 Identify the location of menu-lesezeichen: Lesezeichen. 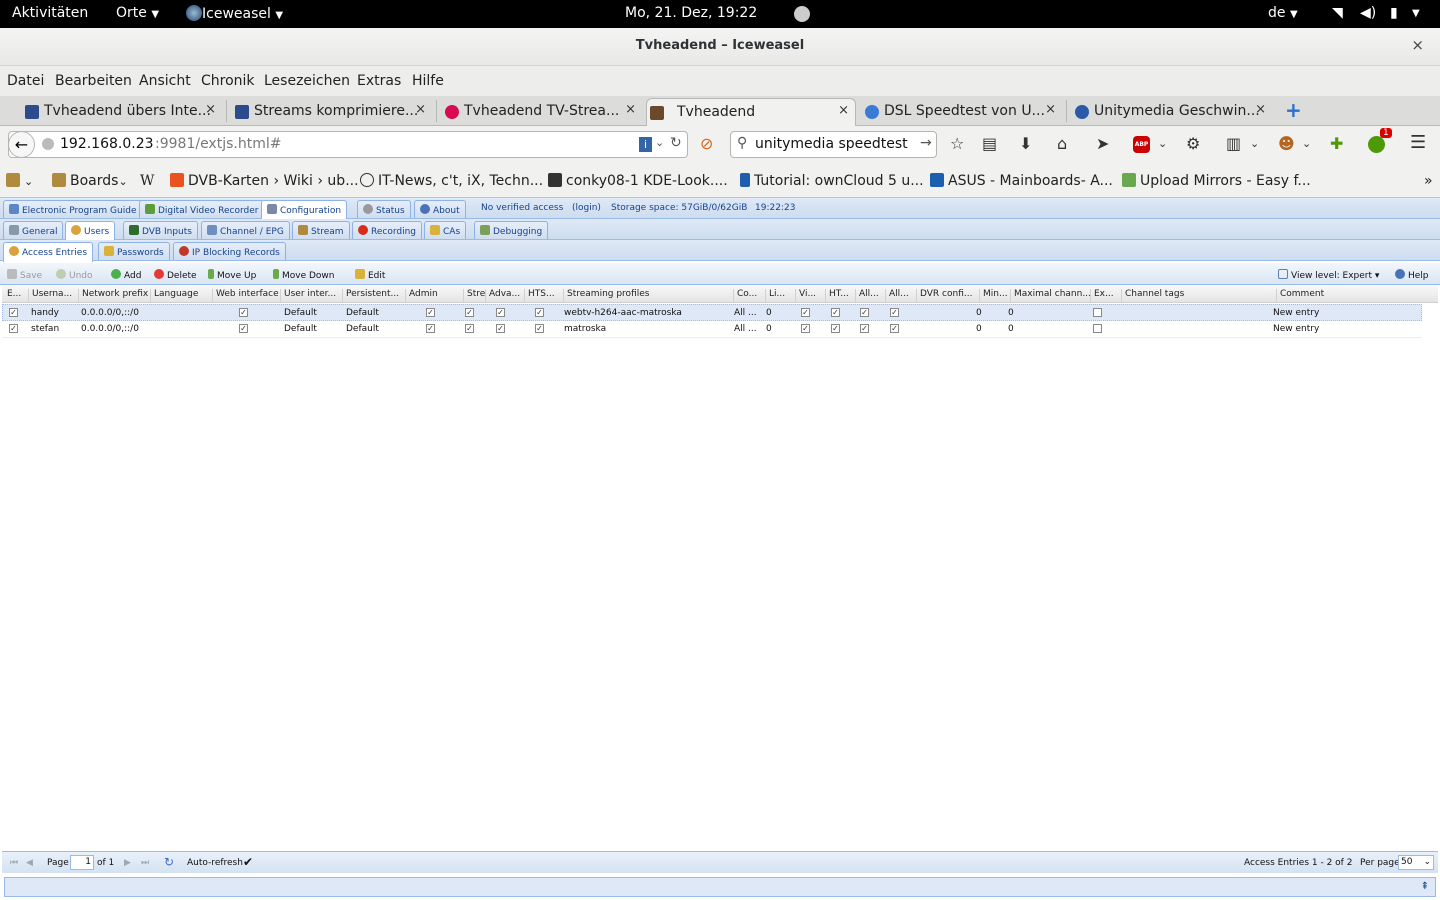
(307, 81).